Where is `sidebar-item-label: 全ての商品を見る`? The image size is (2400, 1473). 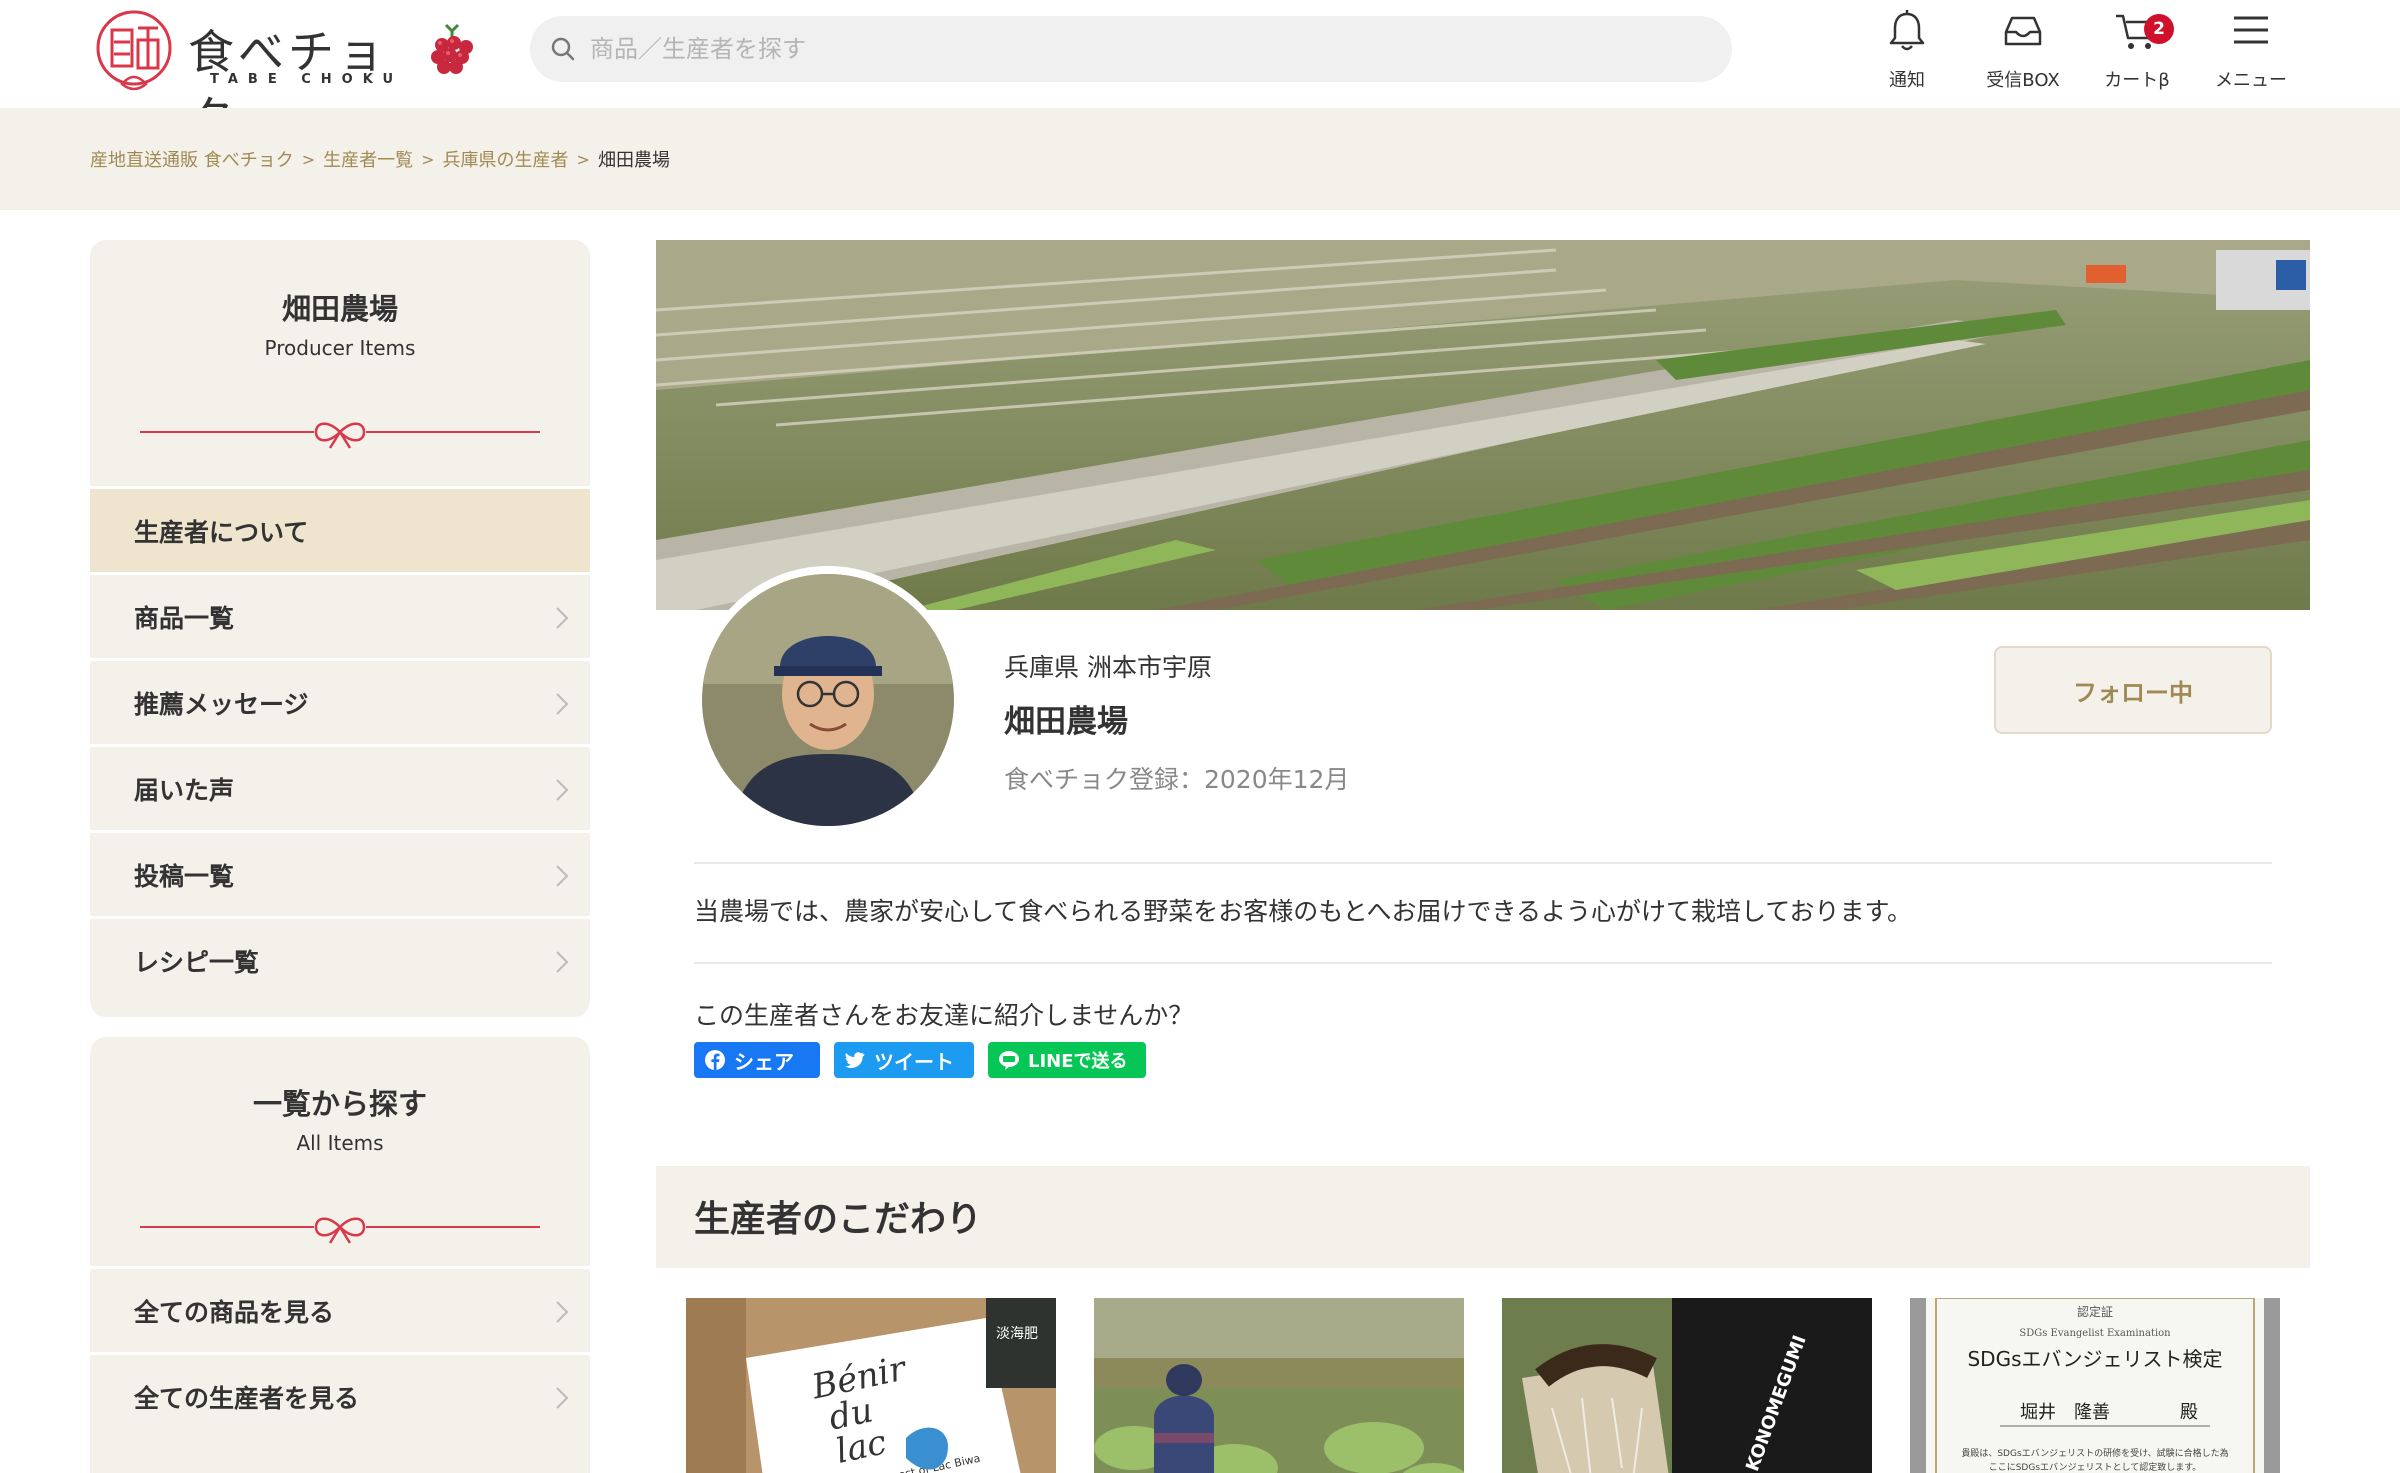
sidebar-item-label: 全ての商品を見る is located at coordinates (234, 1312).